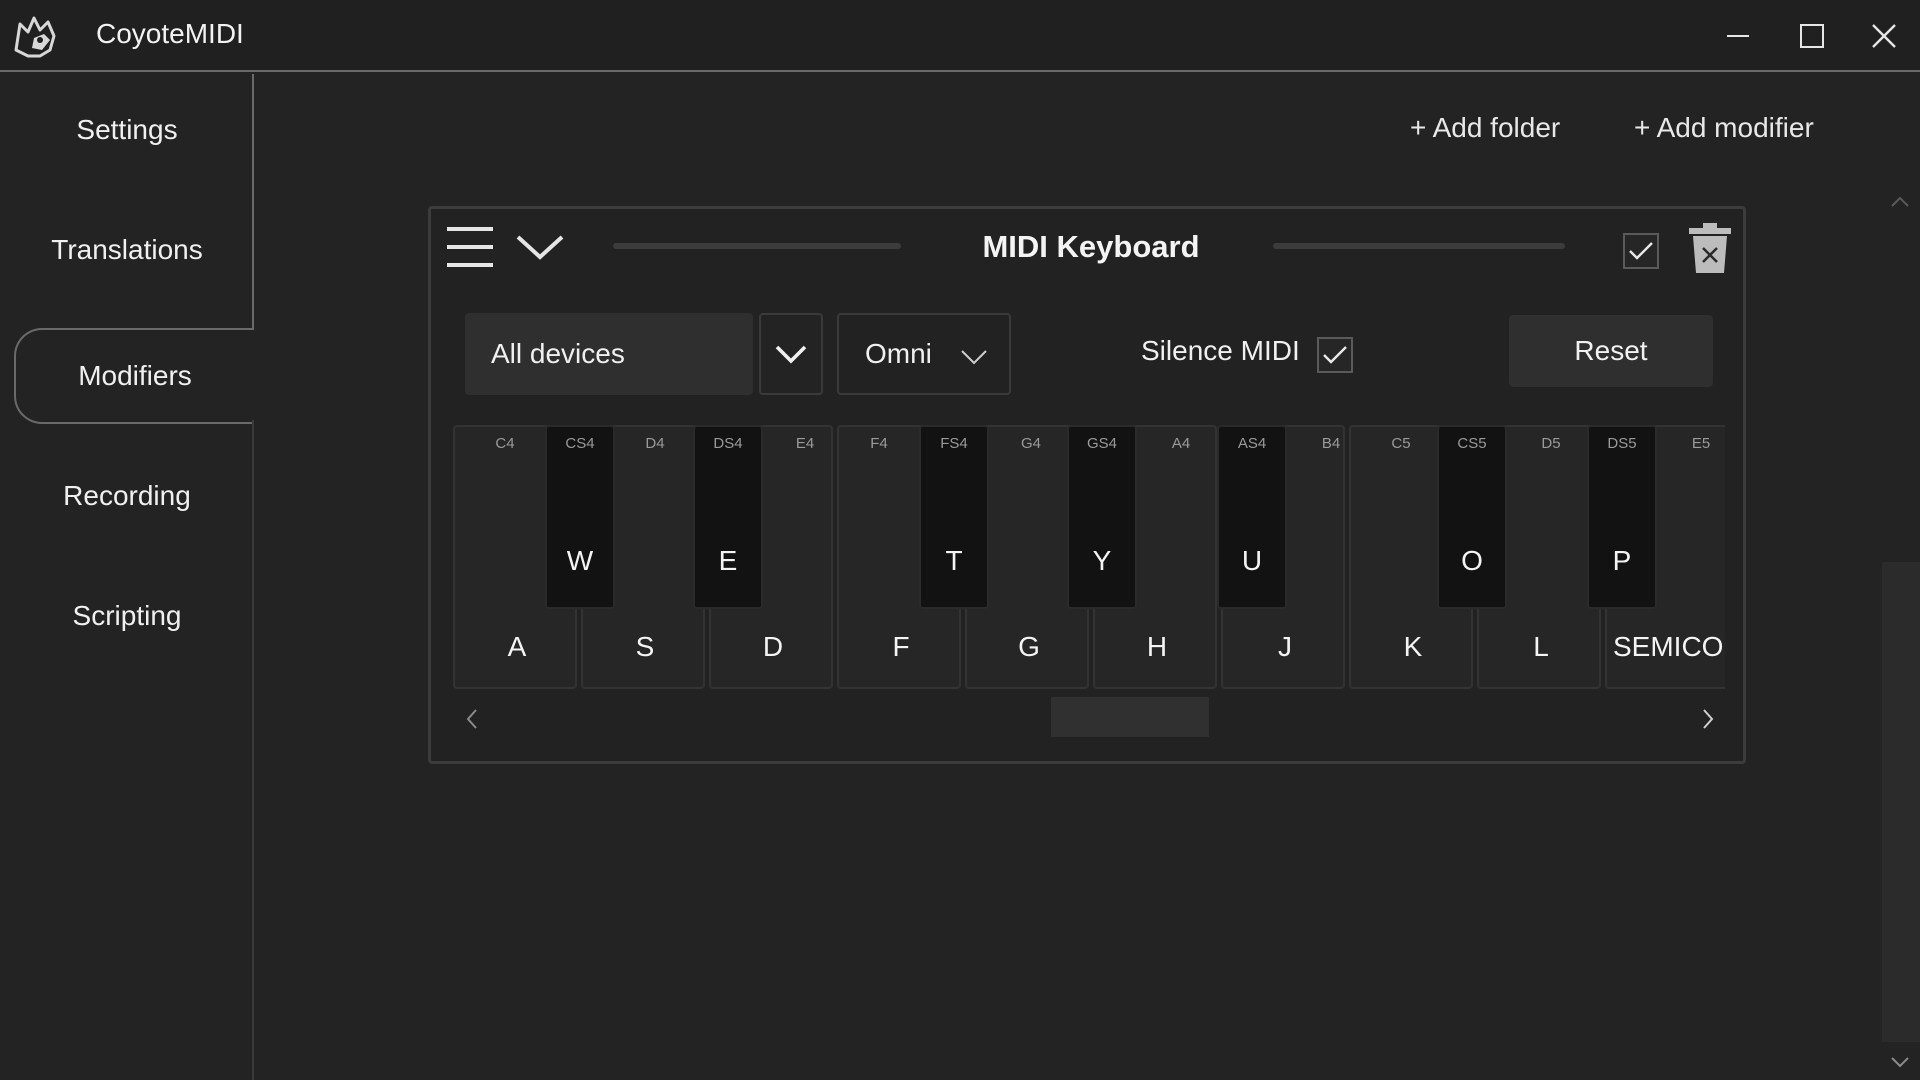 The image size is (1920, 1080). I want to click on title-bar: CoyoteMIDI, so click(960, 36).